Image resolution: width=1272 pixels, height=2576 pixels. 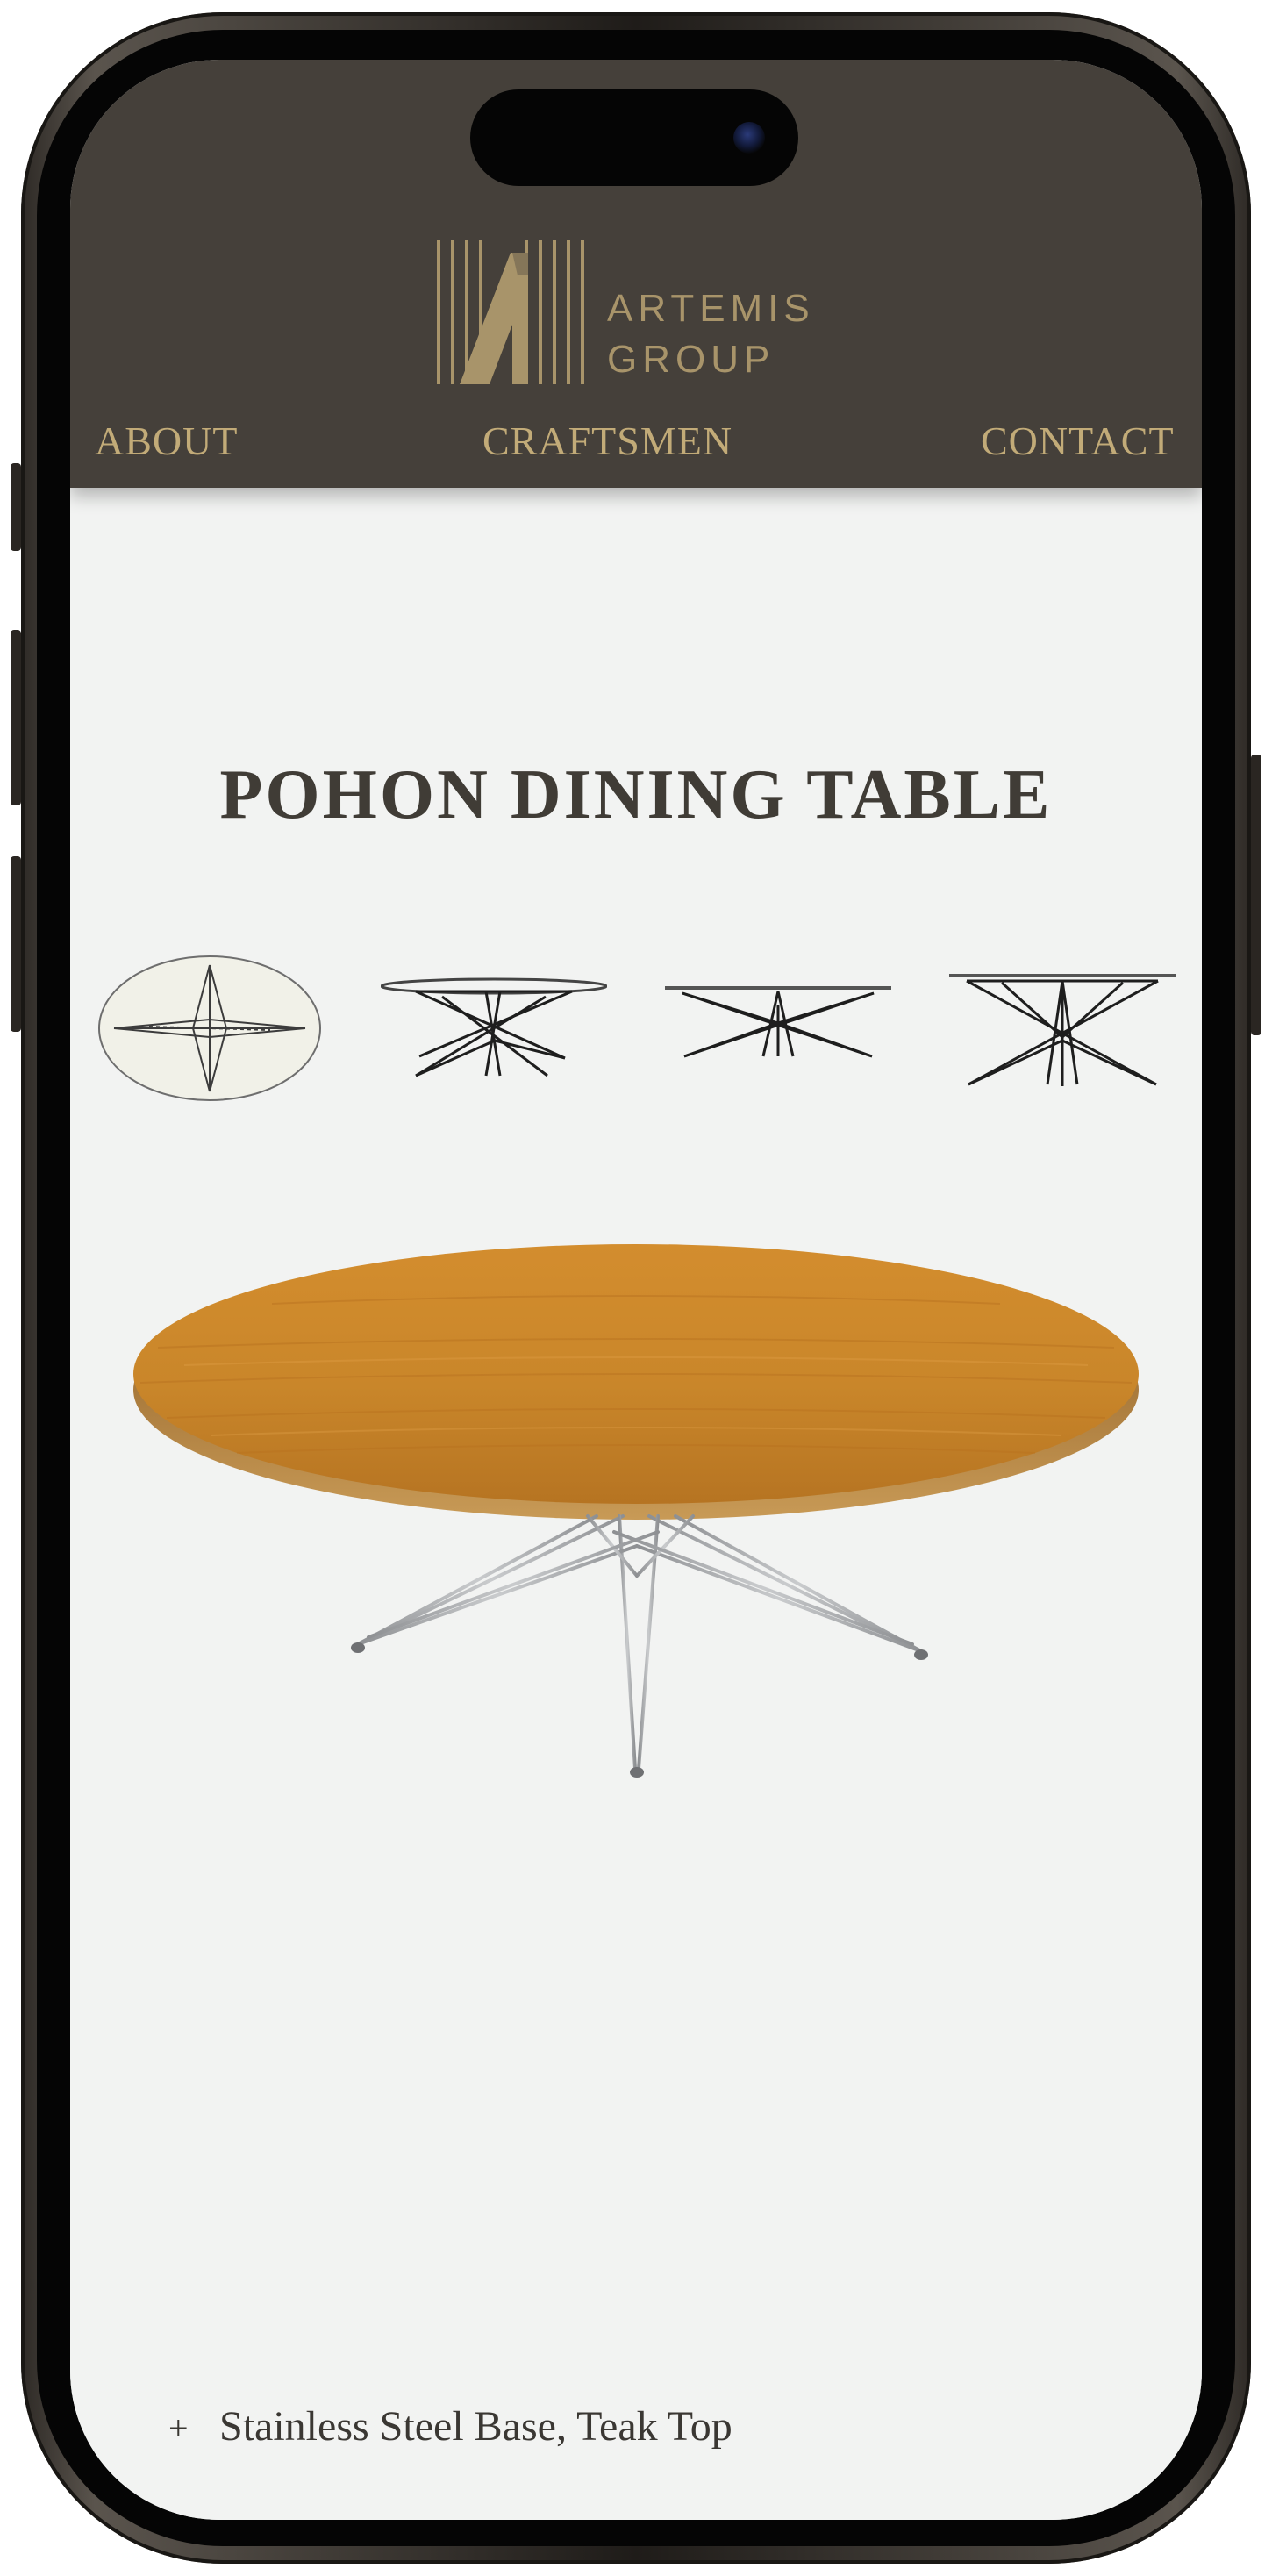 I want to click on nav-craftsmen-link: CRAFTSMEN, so click(x=607, y=441).